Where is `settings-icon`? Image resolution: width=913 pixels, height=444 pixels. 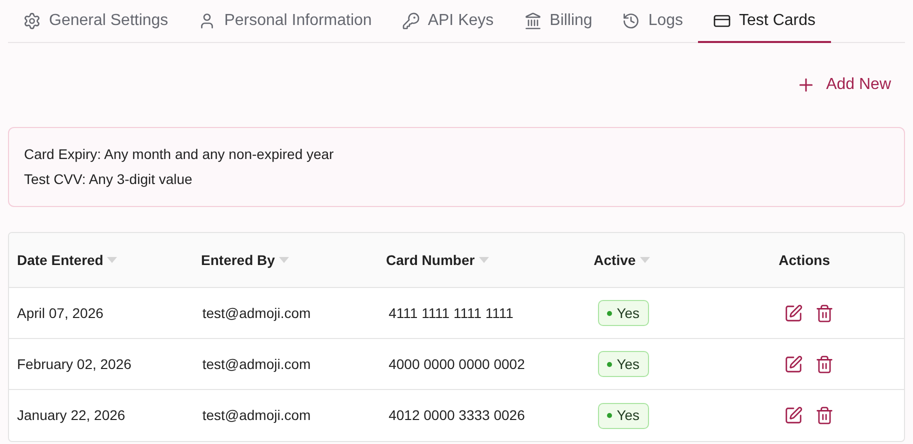 settings-icon is located at coordinates (32, 21).